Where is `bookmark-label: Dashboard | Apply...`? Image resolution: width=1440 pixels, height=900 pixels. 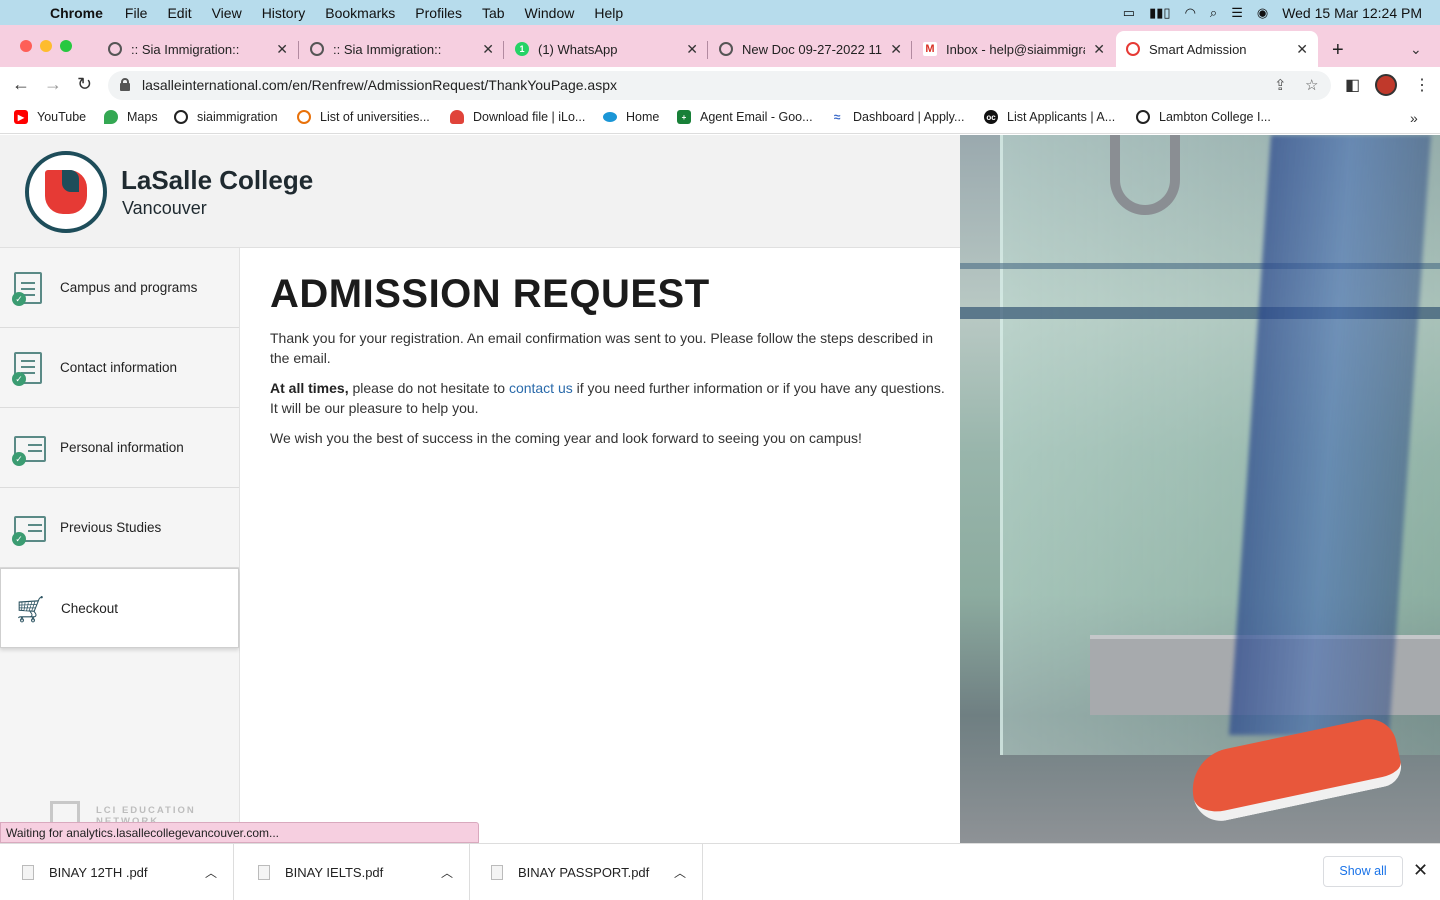 bookmark-label: Dashboard | Apply... is located at coordinates (909, 117).